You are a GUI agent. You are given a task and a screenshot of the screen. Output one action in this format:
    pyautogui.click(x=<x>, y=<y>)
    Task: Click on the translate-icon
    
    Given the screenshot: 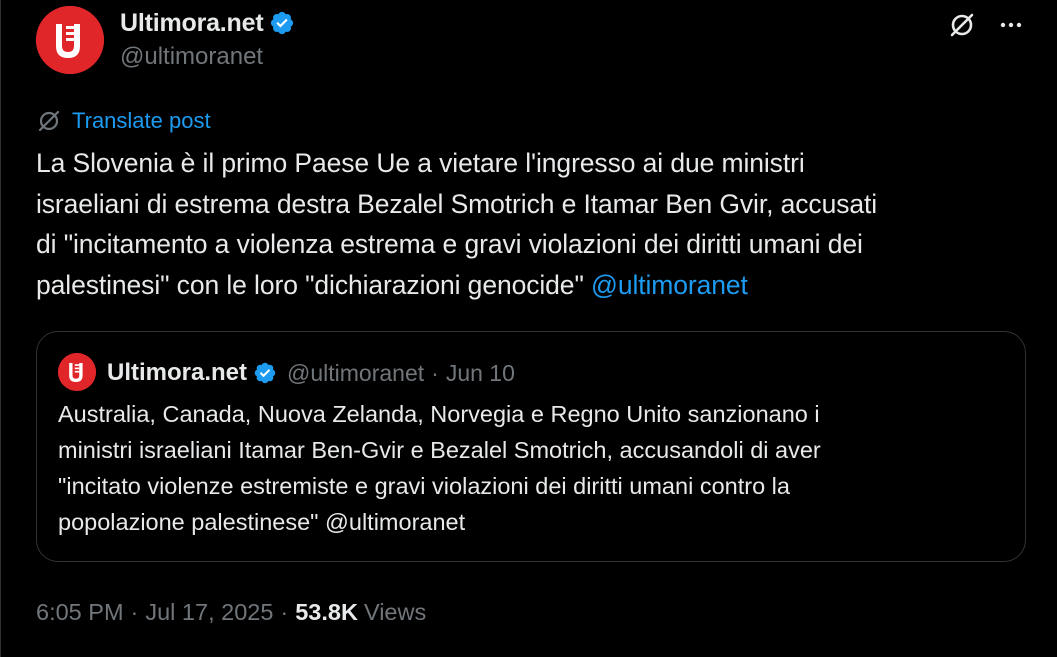 What is the action you would take?
    pyautogui.click(x=49, y=121)
    